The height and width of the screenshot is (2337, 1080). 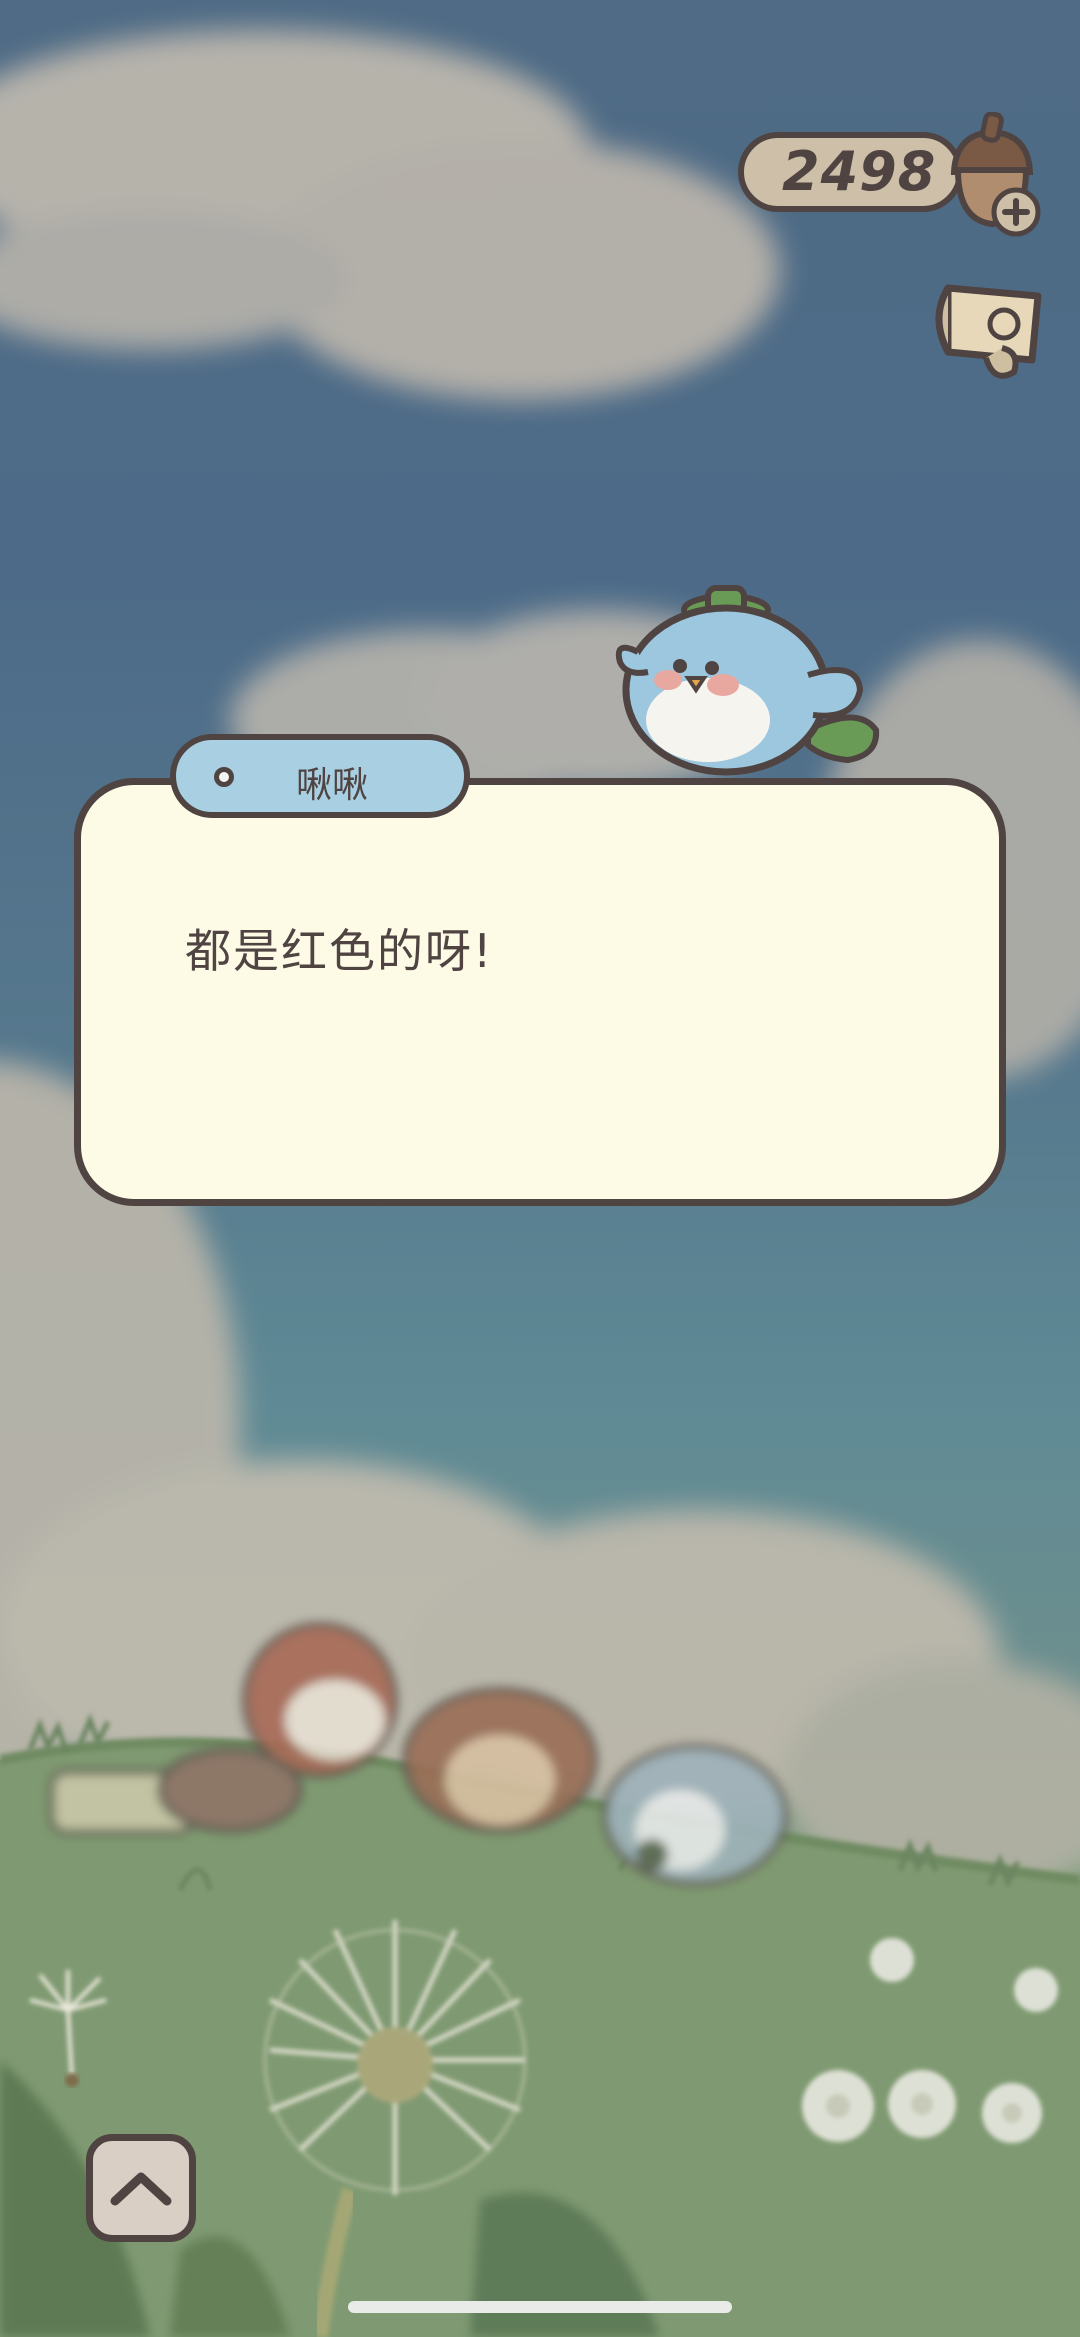 What do you see at coordinates (747, 680) in the screenshot?
I see `bird-character` at bounding box center [747, 680].